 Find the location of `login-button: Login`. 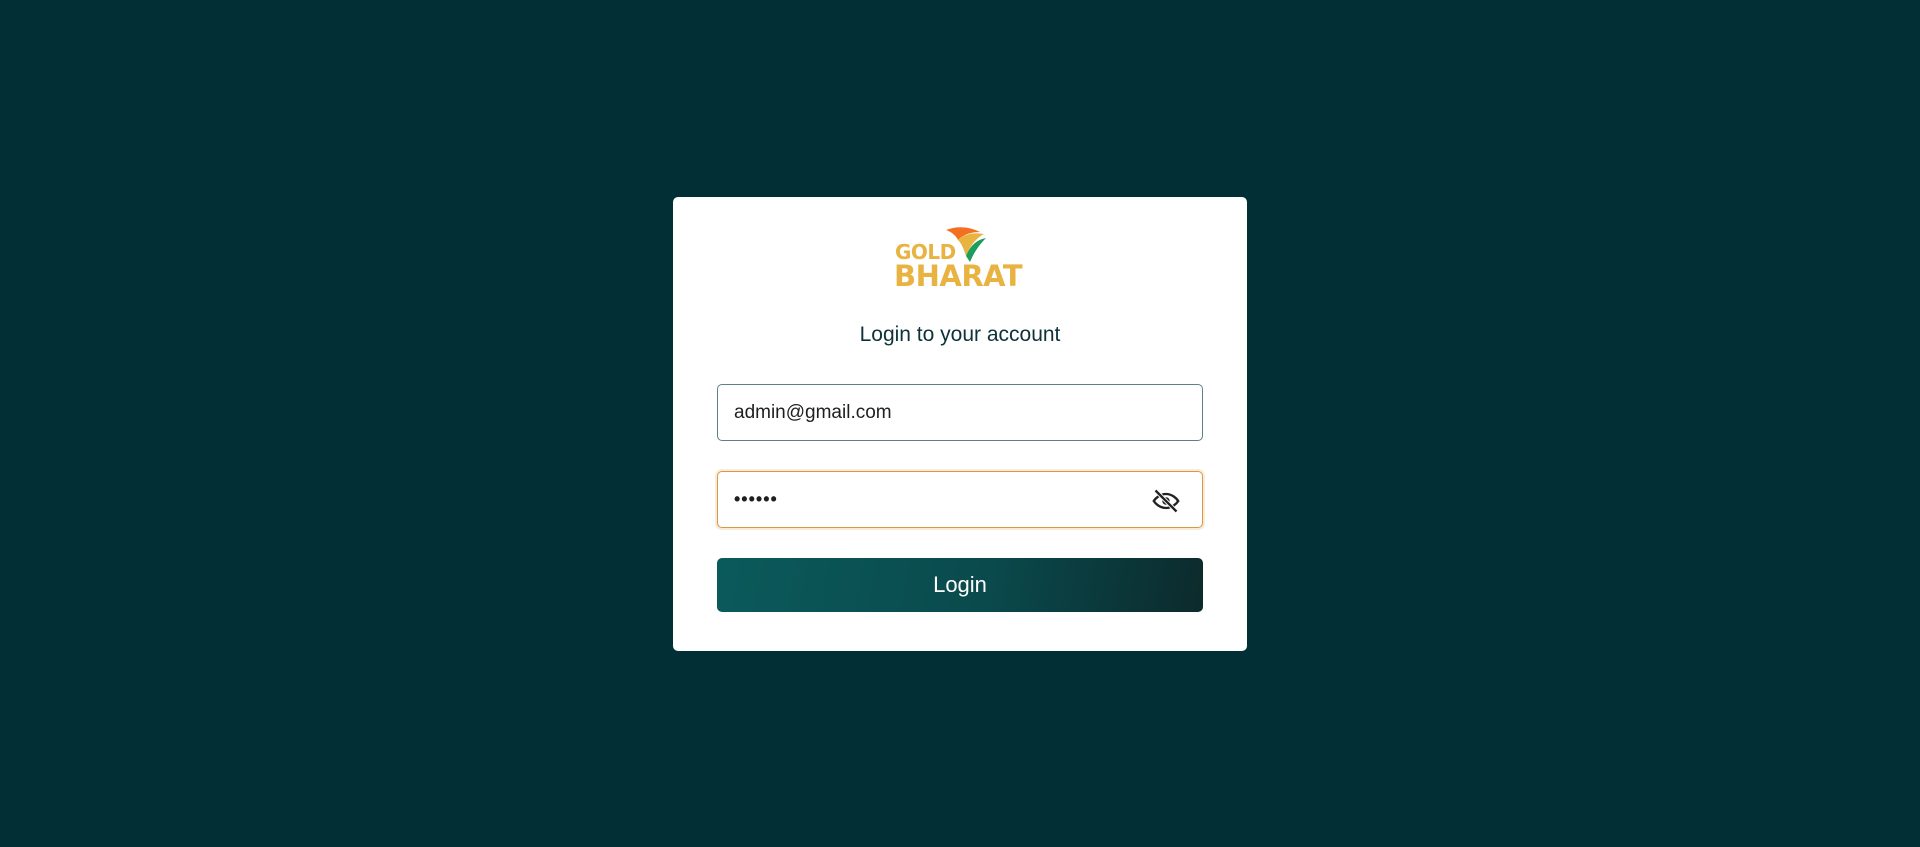

login-button: Login is located at coordinates (960, 585).